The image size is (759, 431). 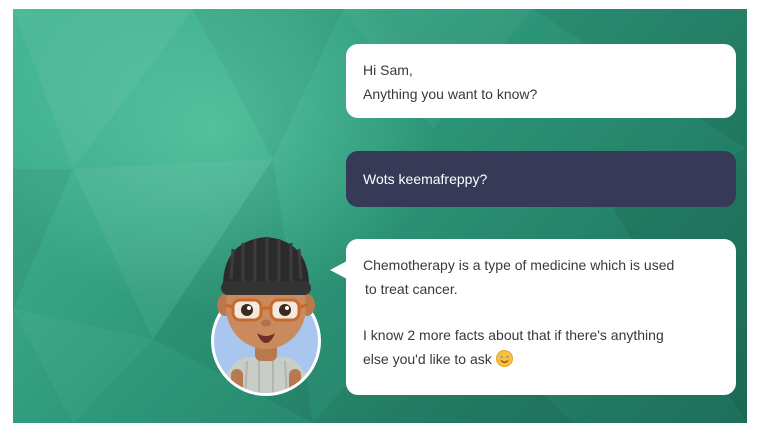 I want to click on bot-avatar-icon, so click(x=266, y=316).